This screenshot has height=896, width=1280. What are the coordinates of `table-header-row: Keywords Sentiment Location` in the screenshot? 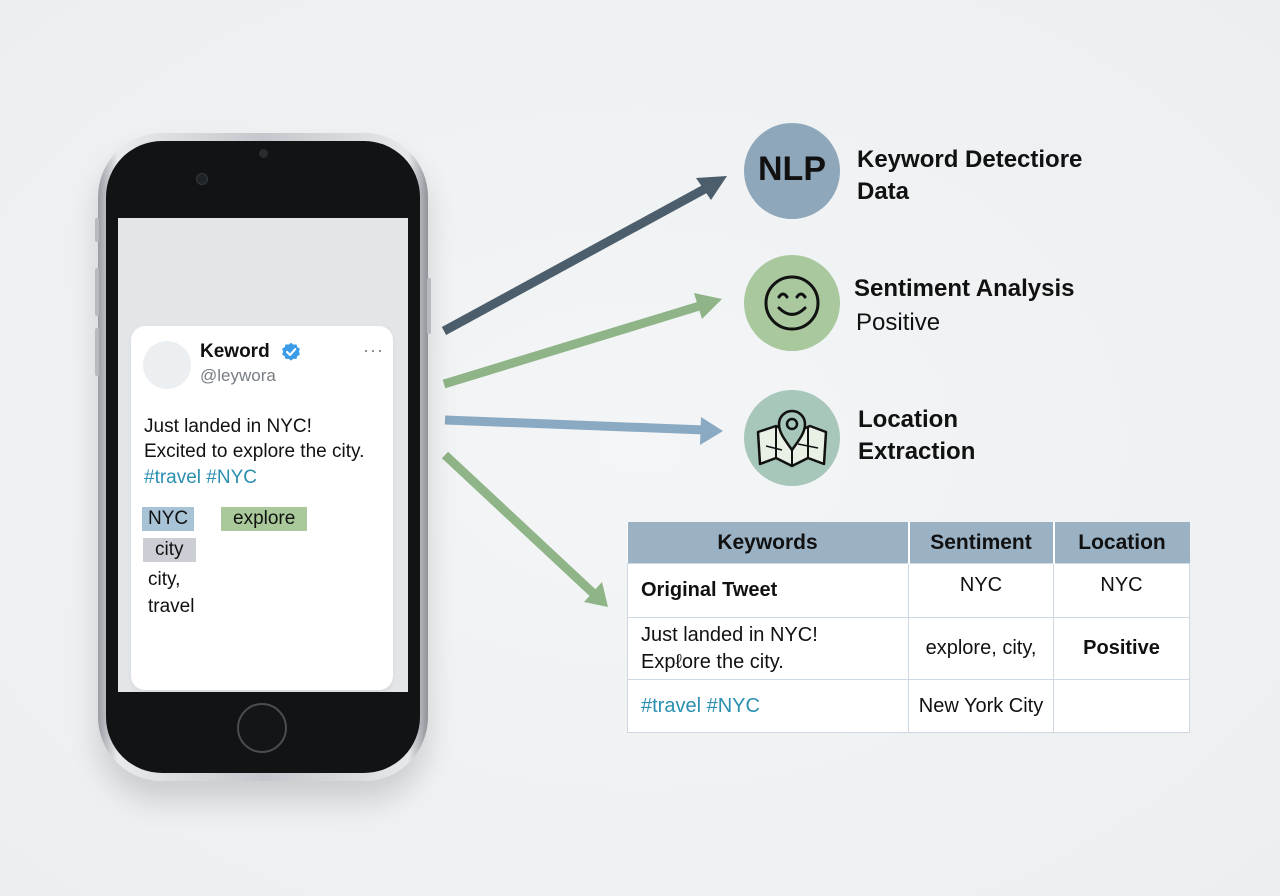 It's located at (908, 543).